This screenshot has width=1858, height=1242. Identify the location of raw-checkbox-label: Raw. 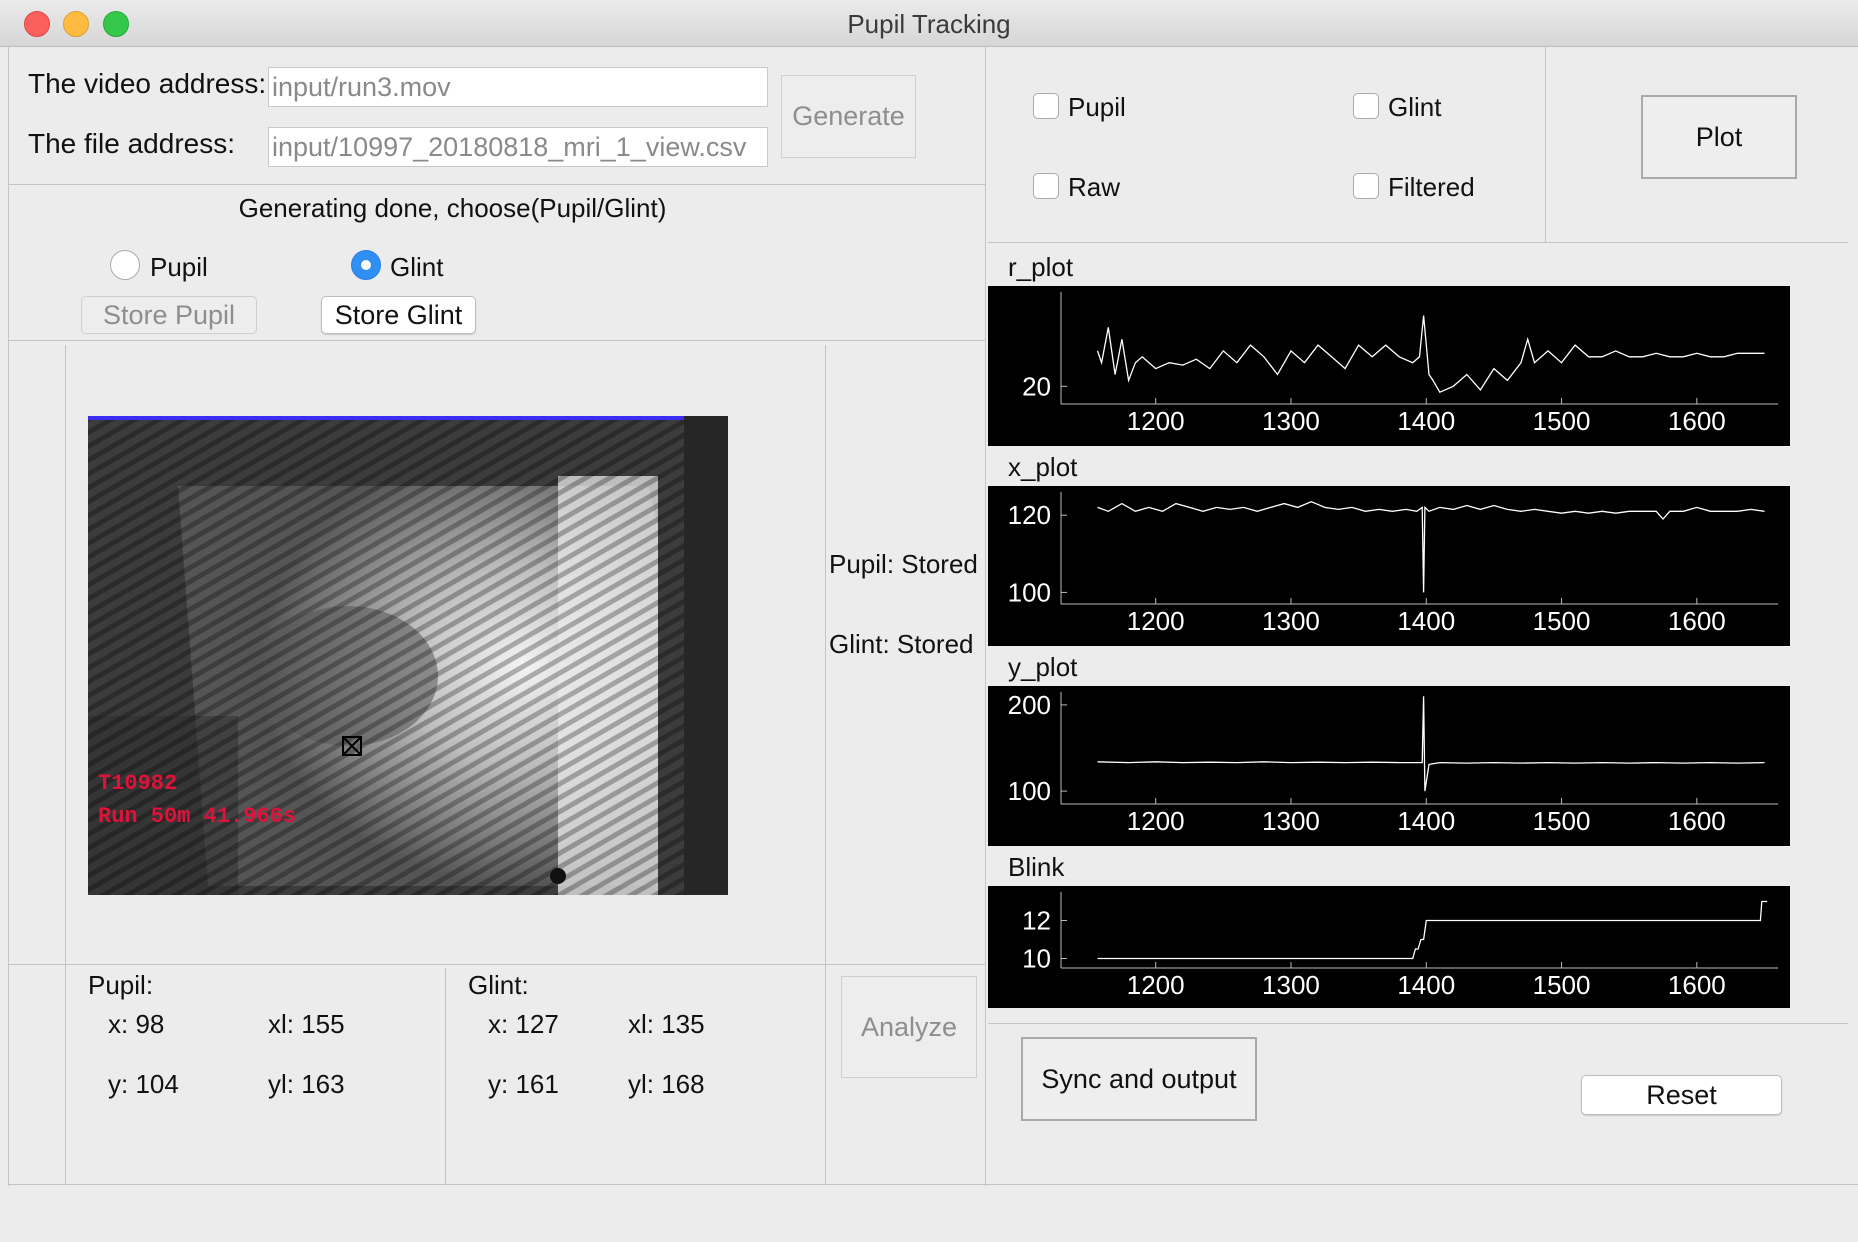
(1094, 187).